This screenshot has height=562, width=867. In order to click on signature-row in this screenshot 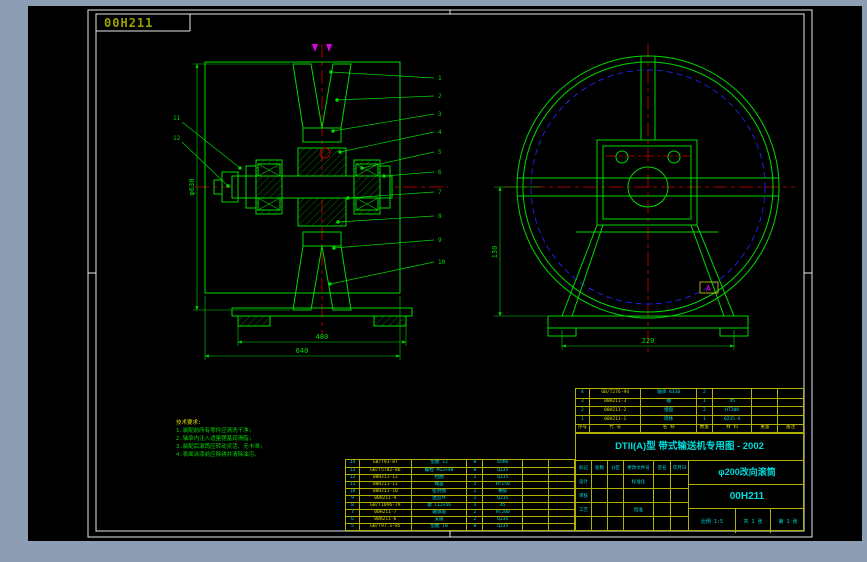, I will do `click(632, 524)`.